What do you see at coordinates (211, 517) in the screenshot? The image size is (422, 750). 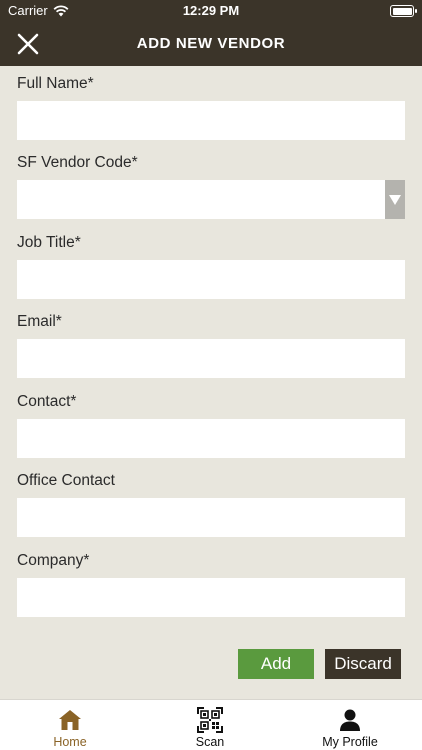 I see `office-contact-input` at bounding box center [211, 517].